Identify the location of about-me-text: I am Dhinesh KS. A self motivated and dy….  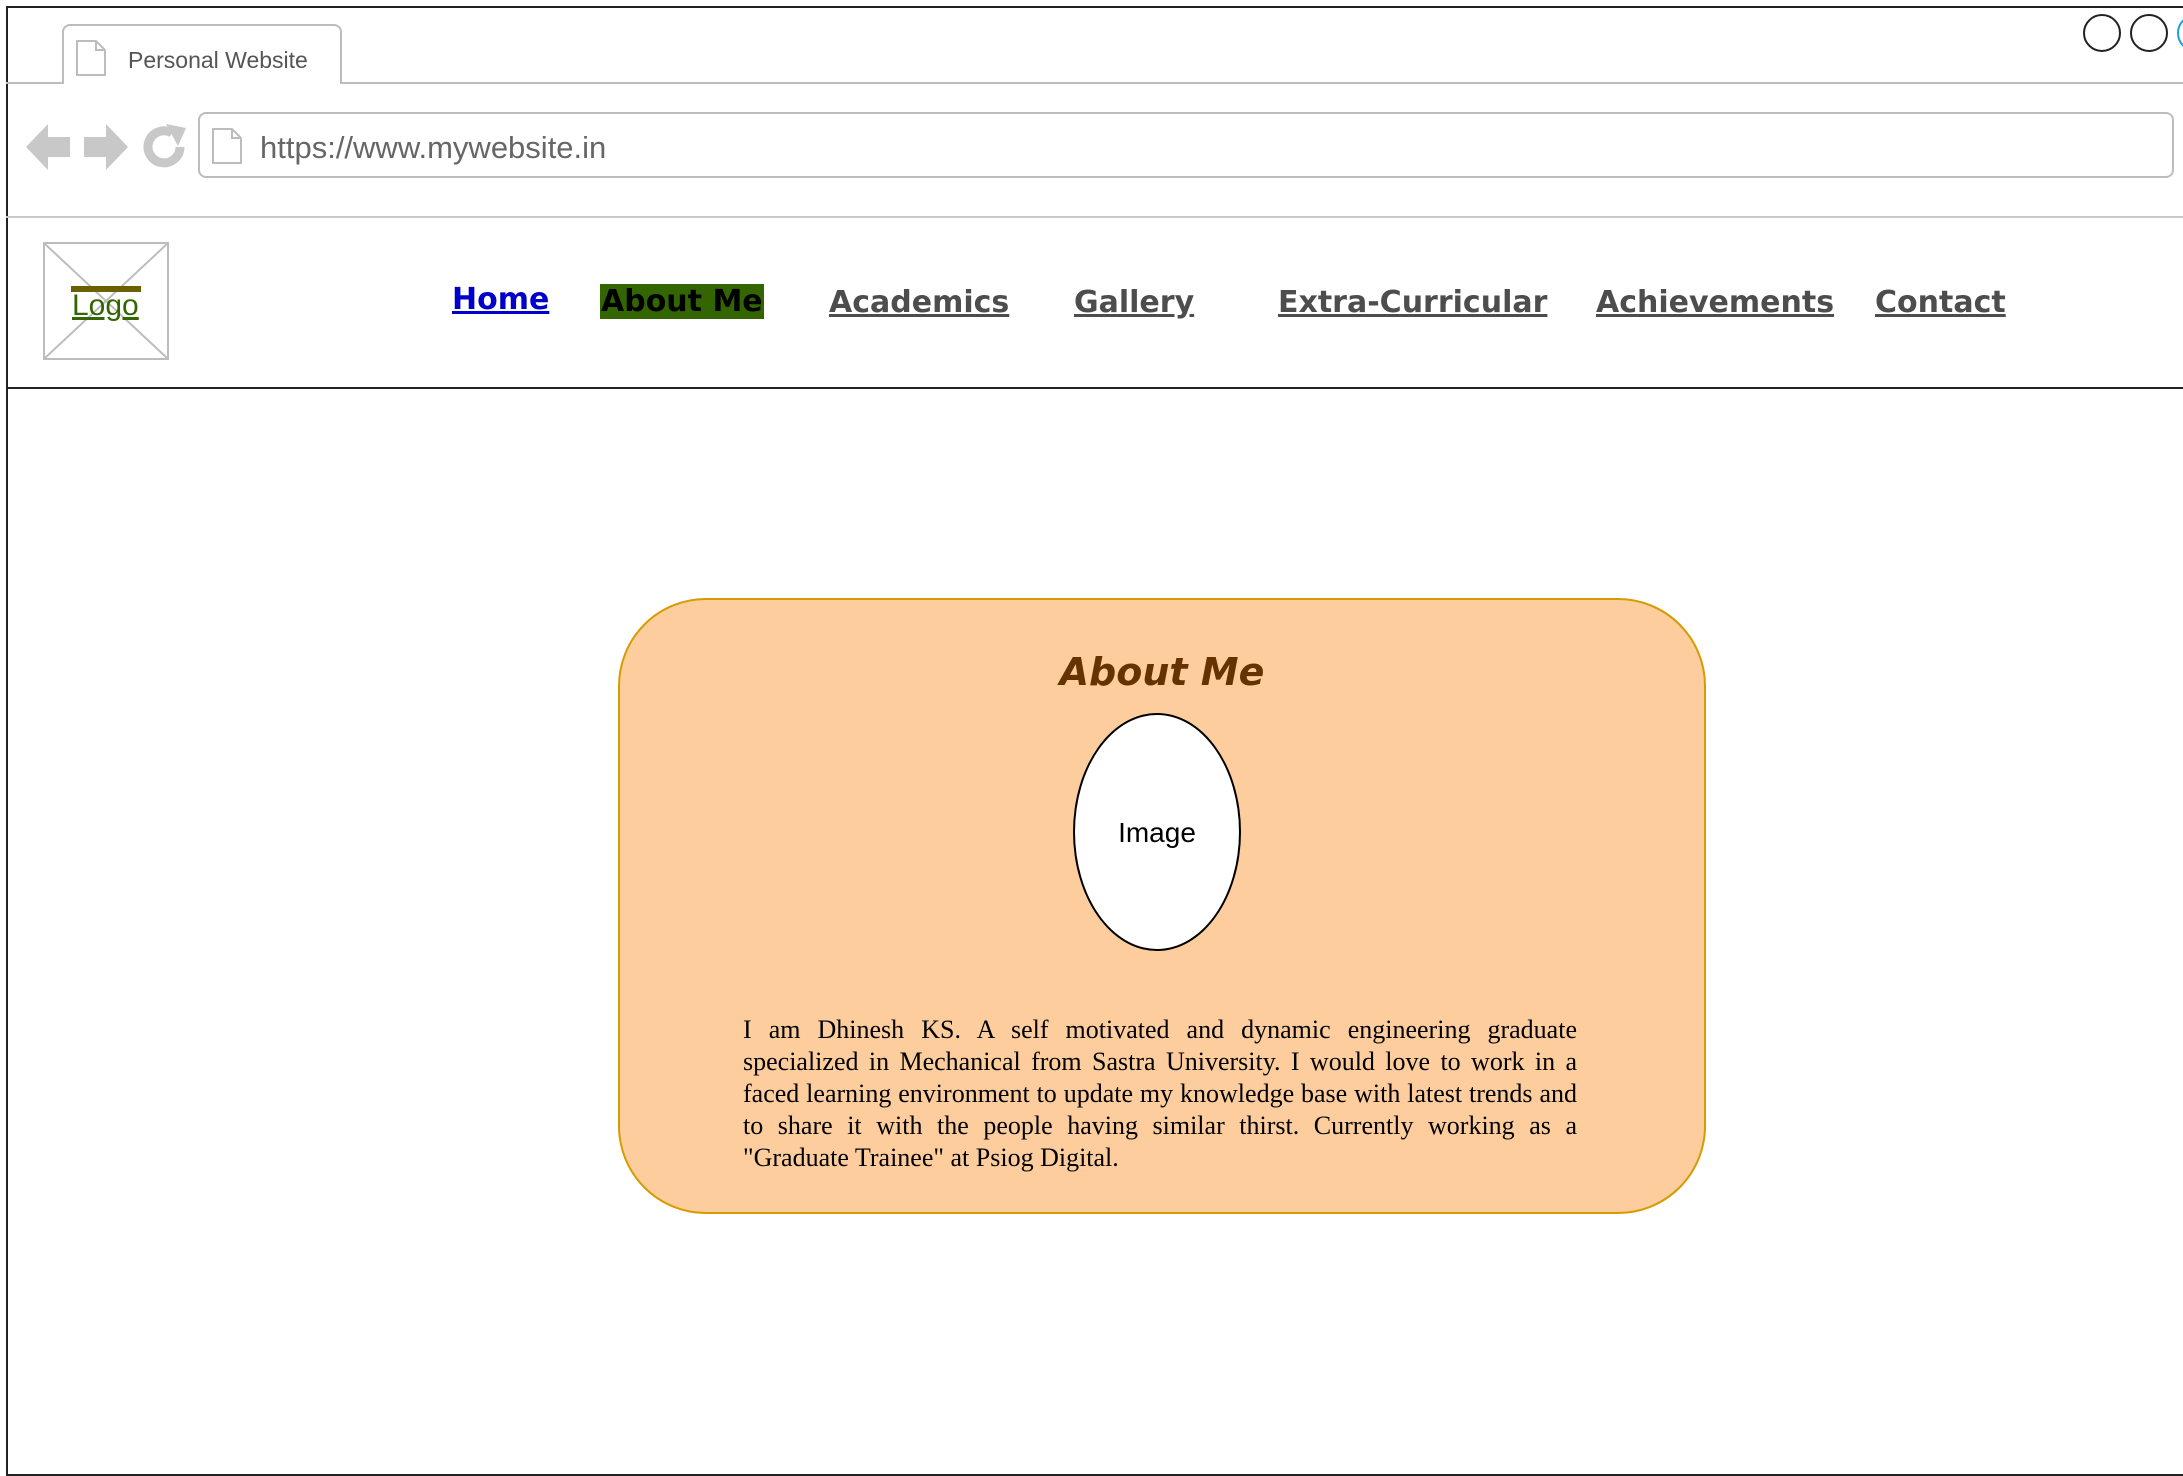
(1160, 1093).